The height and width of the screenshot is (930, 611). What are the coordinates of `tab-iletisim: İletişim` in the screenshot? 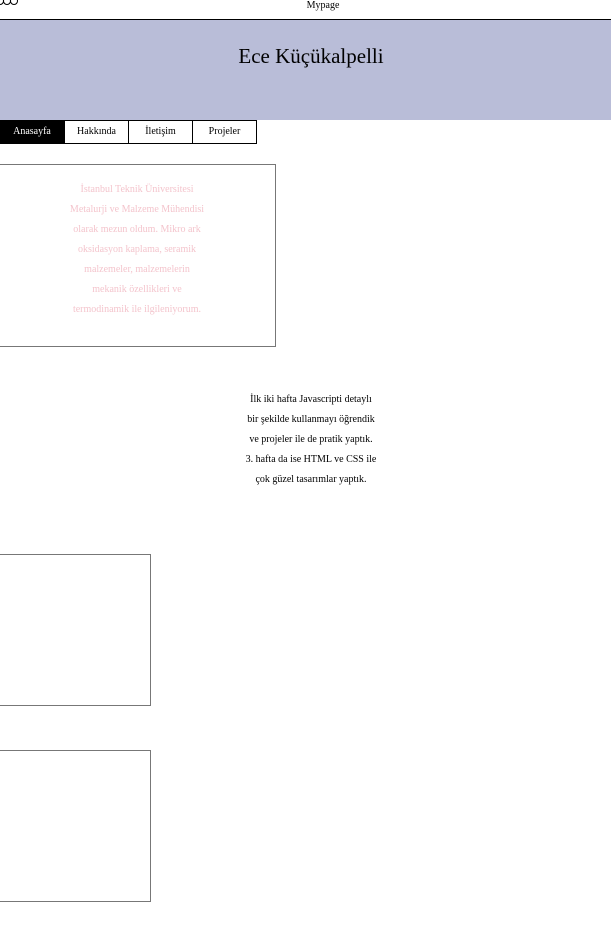 It's located at (161, 132).